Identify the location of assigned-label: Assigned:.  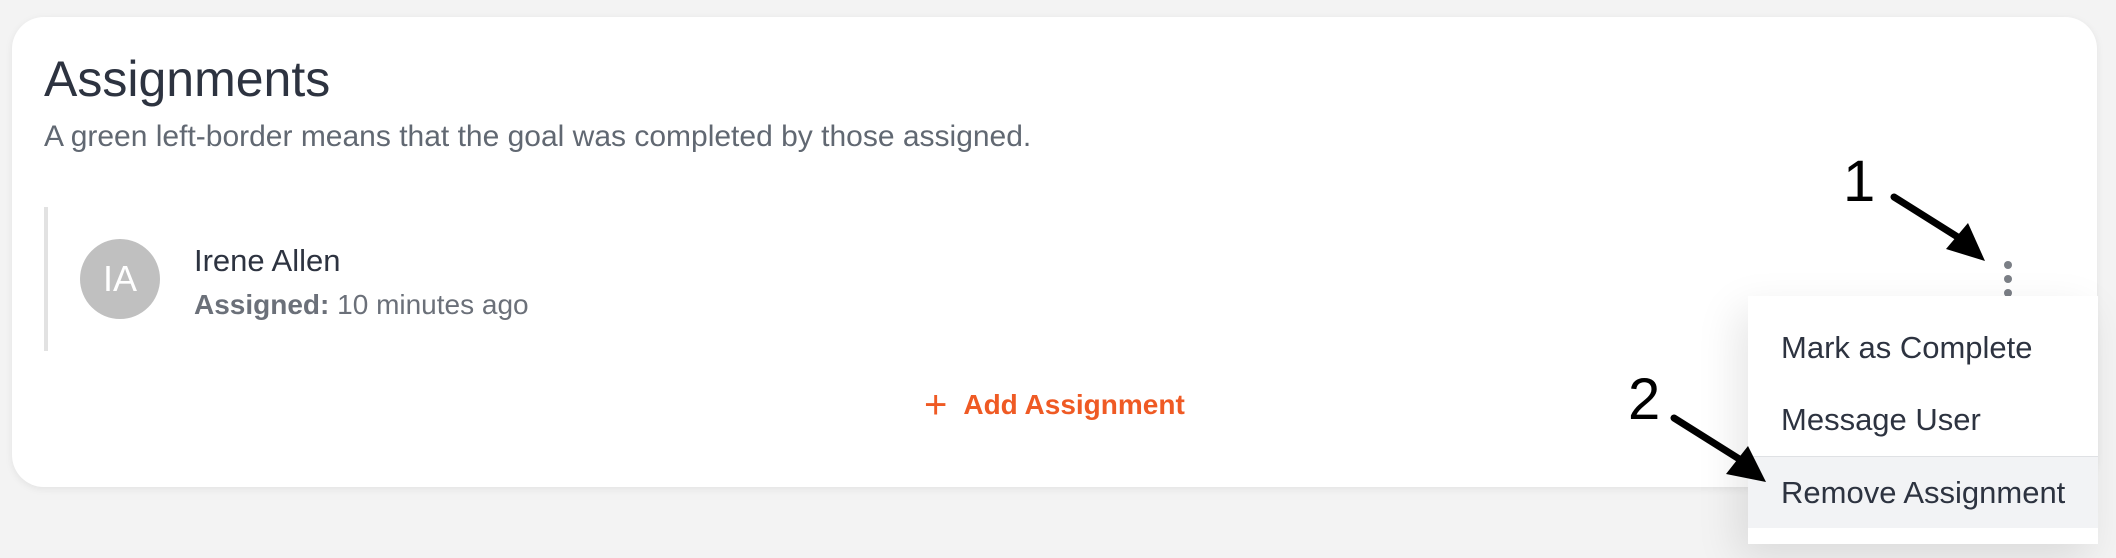
(262, 304).